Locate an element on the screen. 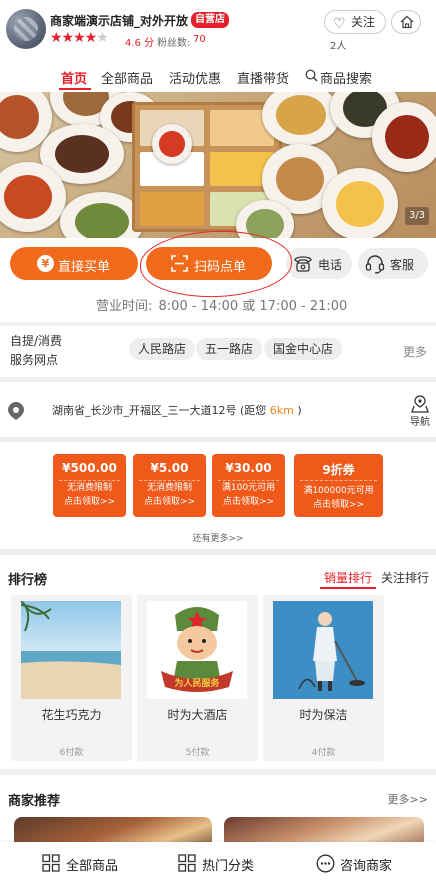  self-operated-badge: 自营店 is located at coordinates (210, 20).